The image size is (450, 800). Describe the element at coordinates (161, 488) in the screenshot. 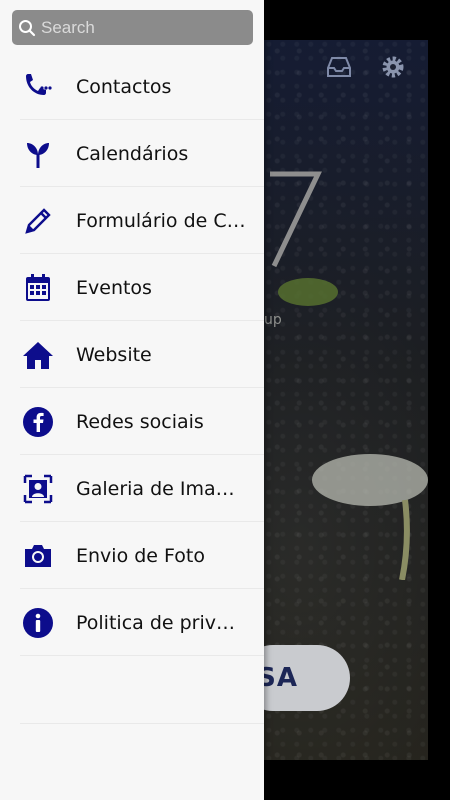

I see `menu-item-label: Galeria de Imagens` at that location.